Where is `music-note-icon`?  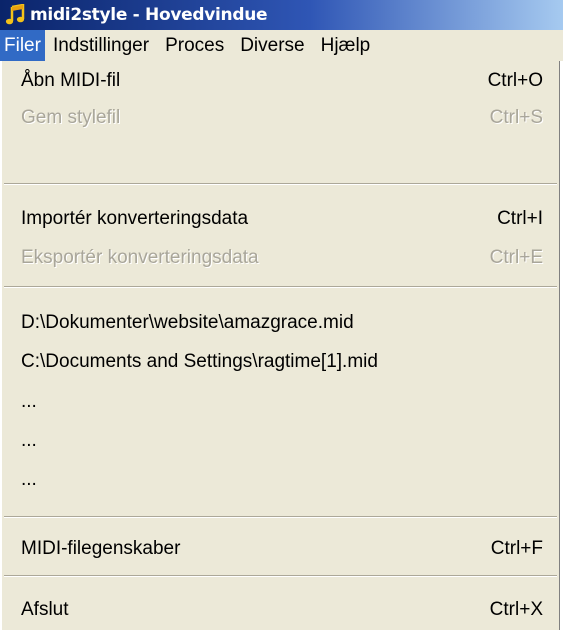
music-note-icon is located at coordinates (15, 15).